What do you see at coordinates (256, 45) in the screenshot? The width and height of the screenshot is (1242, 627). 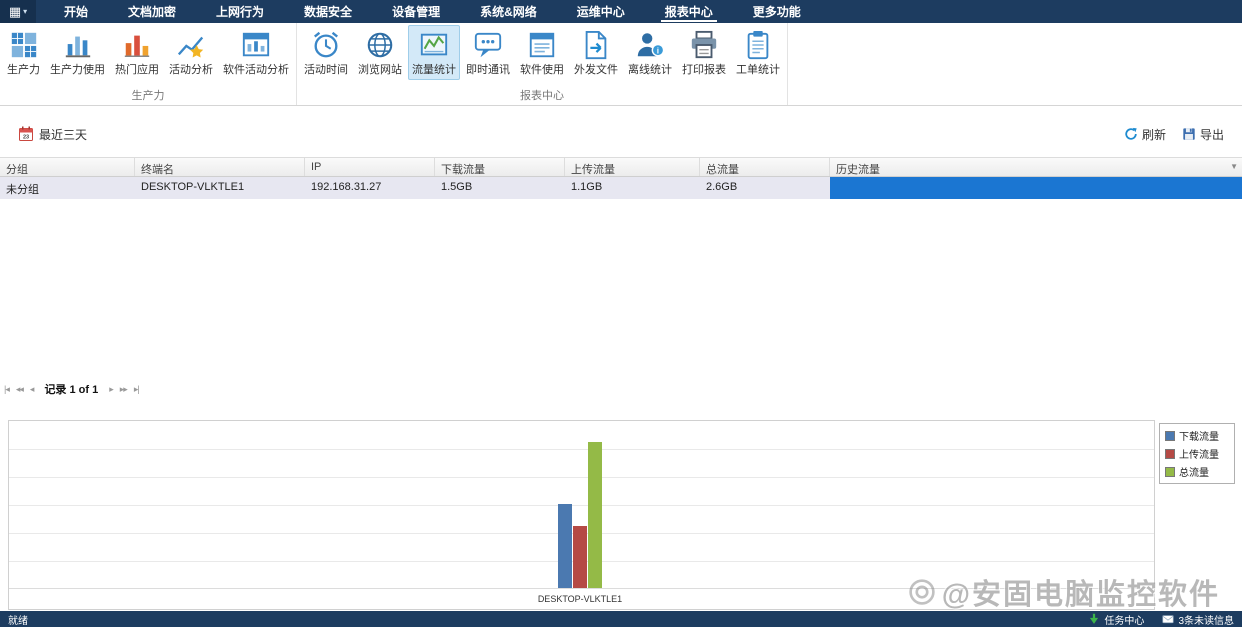 I see `software-activity-icon` at bounding box center [256, 45].